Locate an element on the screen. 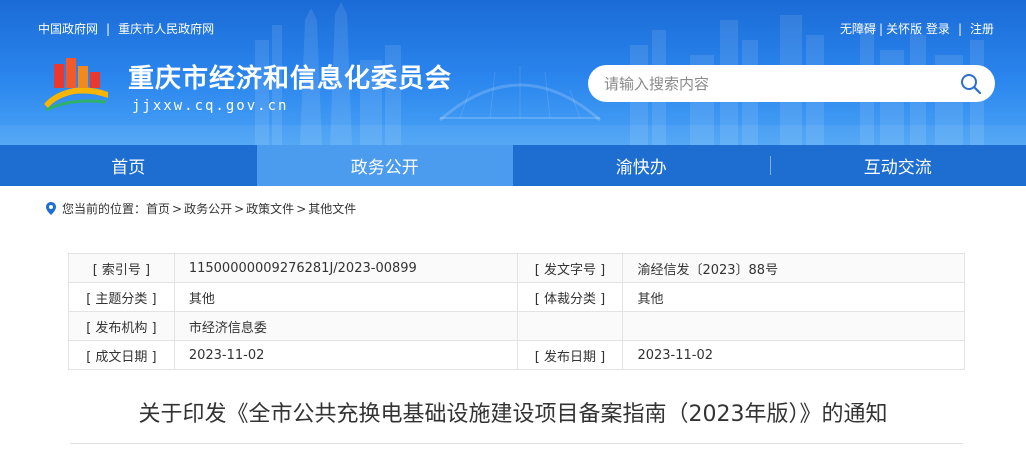 The height and width of the screenshot is (455, 1026). topbar-user-links: 无障碍 | 关怀版 登录 | 注册 is located at coordinates (917, 28).